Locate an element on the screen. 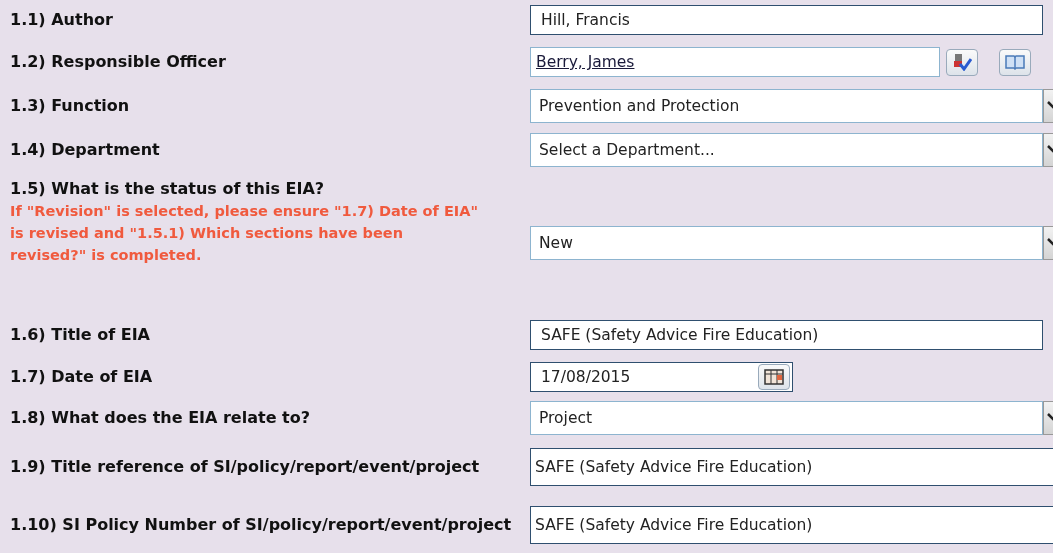  field-label: 1.6) Title of EIA is located at coordinates (80, 335).